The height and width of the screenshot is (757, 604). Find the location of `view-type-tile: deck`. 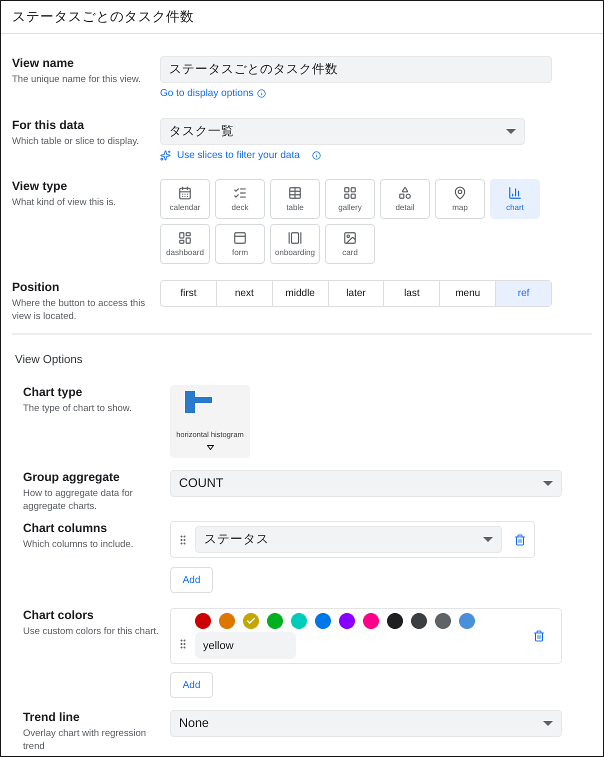

view-type-tile: deck is located at coordinates (240, 199).